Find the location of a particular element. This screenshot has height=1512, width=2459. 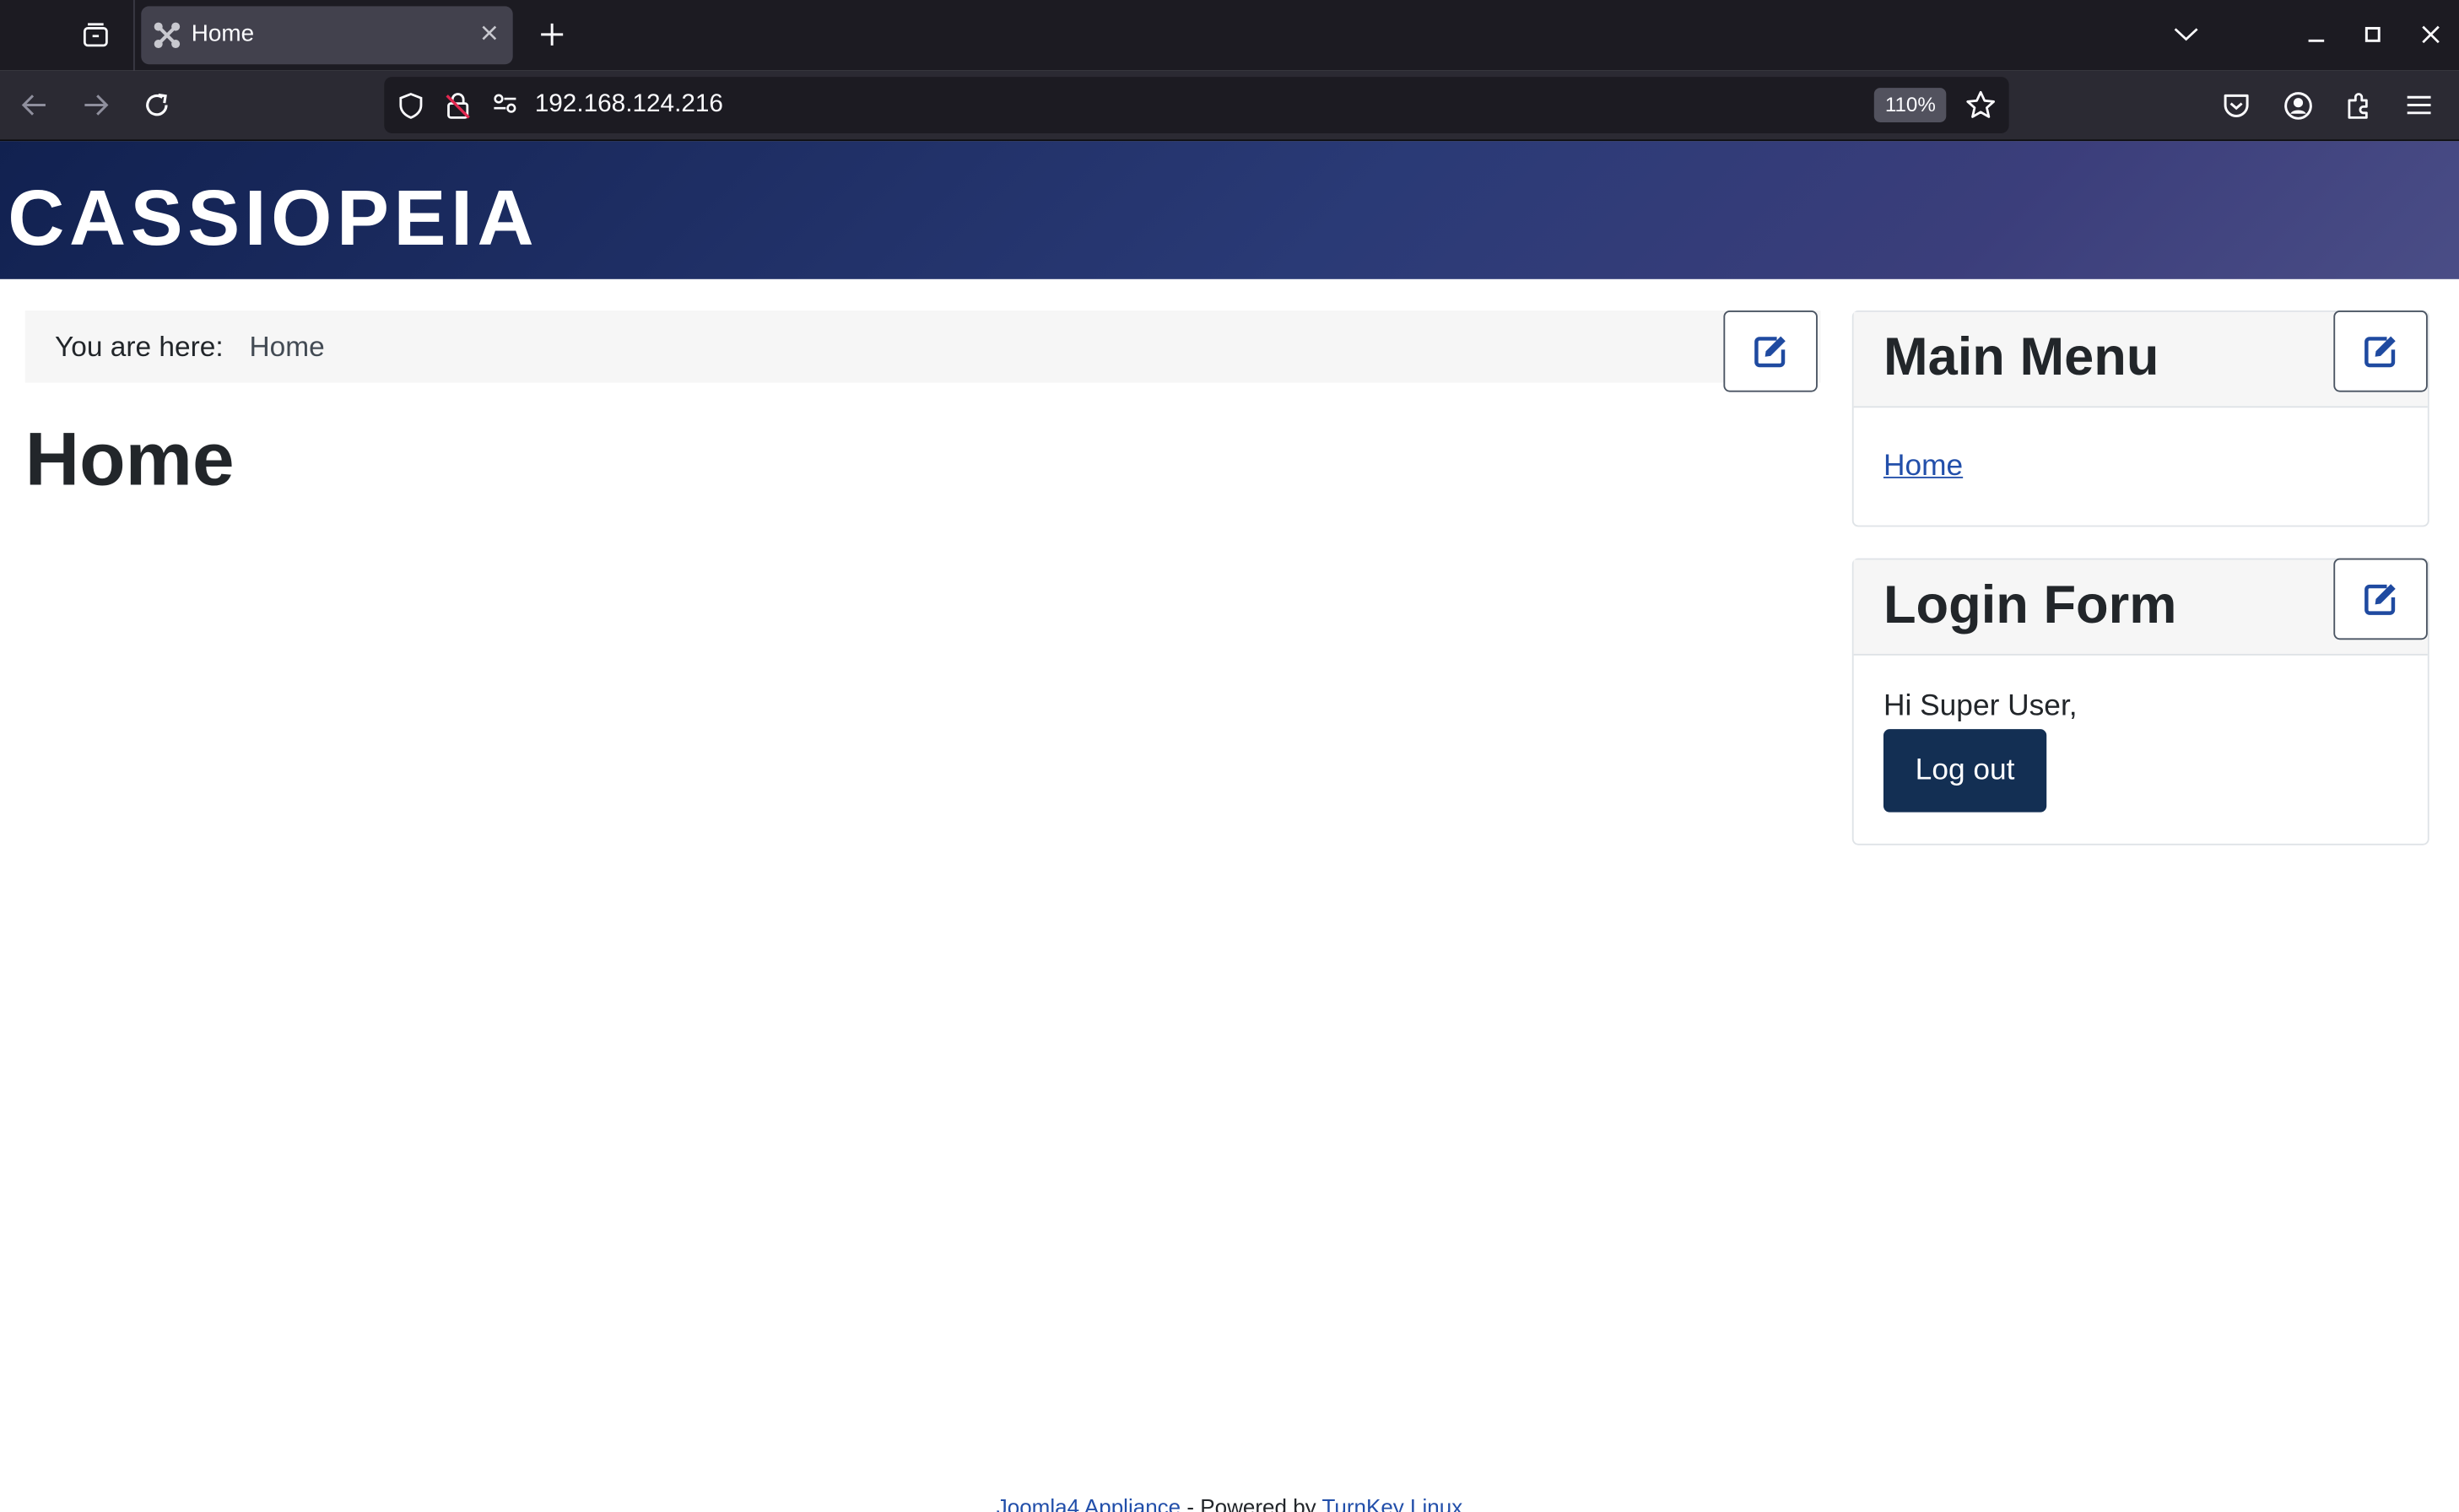

window-close-icon is located at coordinates (2430, 34).